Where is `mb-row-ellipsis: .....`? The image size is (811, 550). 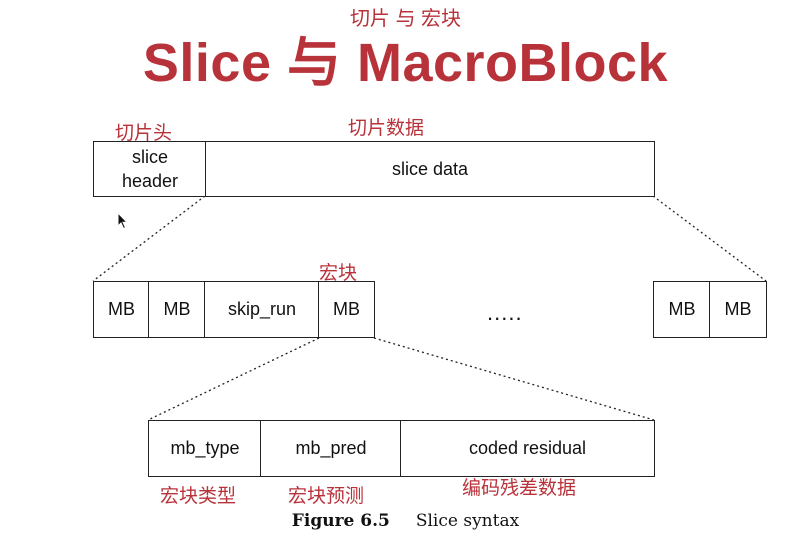
mb-row-ellipsis: ..... is located at coordinates (505, 312).